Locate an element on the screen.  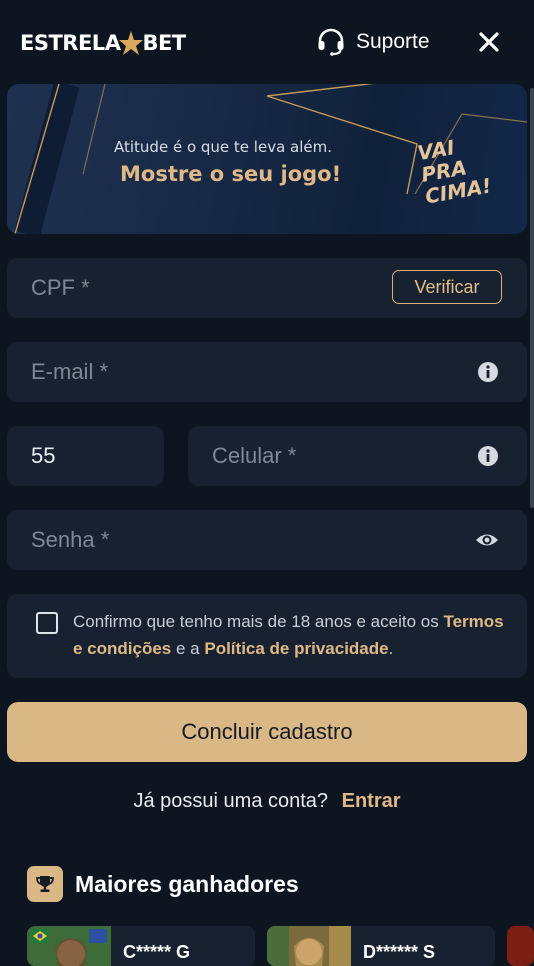
winner-name: C***** G is located at coordinates (157, 952).